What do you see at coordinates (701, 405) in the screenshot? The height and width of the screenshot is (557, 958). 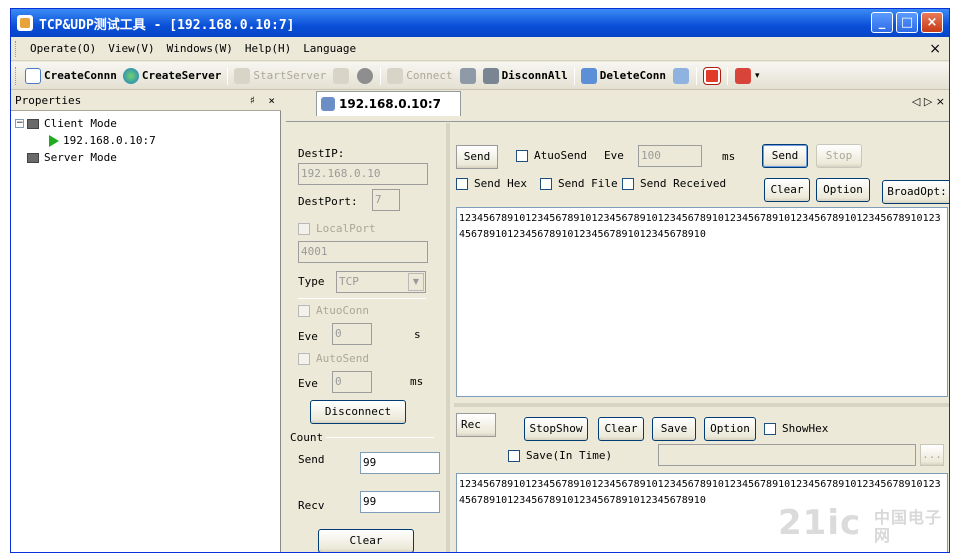 I see `send-recv-splitter` at bounding box center [701, 405].